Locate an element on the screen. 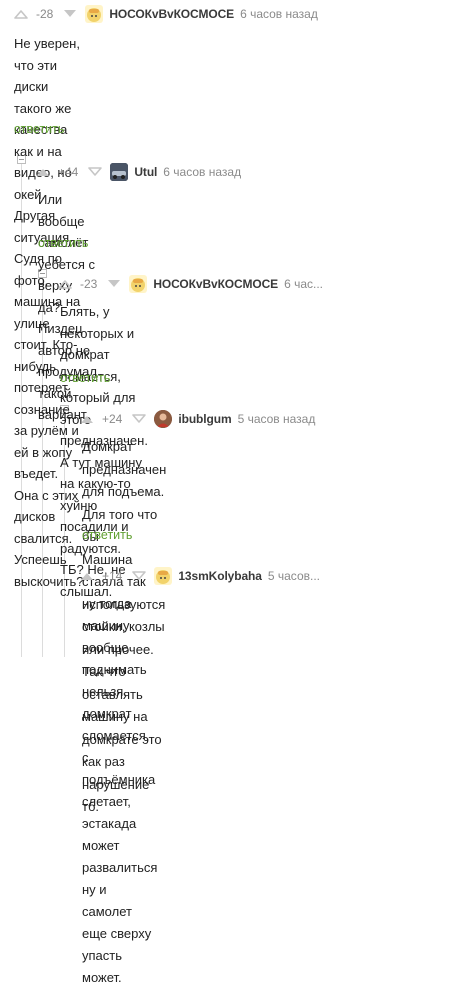 The width and height of the screenshot is (470, 989). comment-time: 5 часов назад is located at coordinates (277, 419).